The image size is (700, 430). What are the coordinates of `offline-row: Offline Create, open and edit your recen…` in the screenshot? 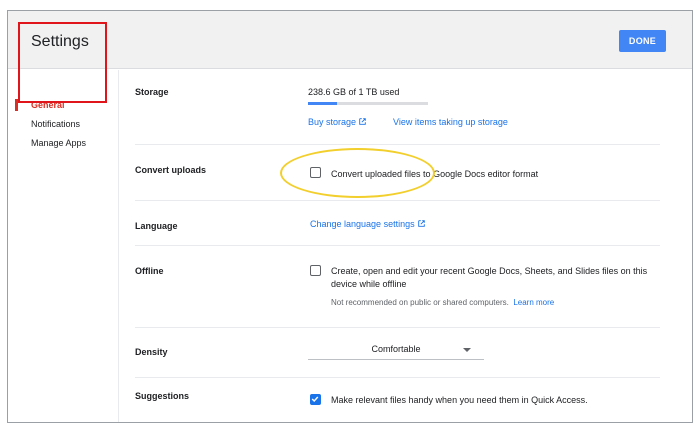 It's located at (397, 287).